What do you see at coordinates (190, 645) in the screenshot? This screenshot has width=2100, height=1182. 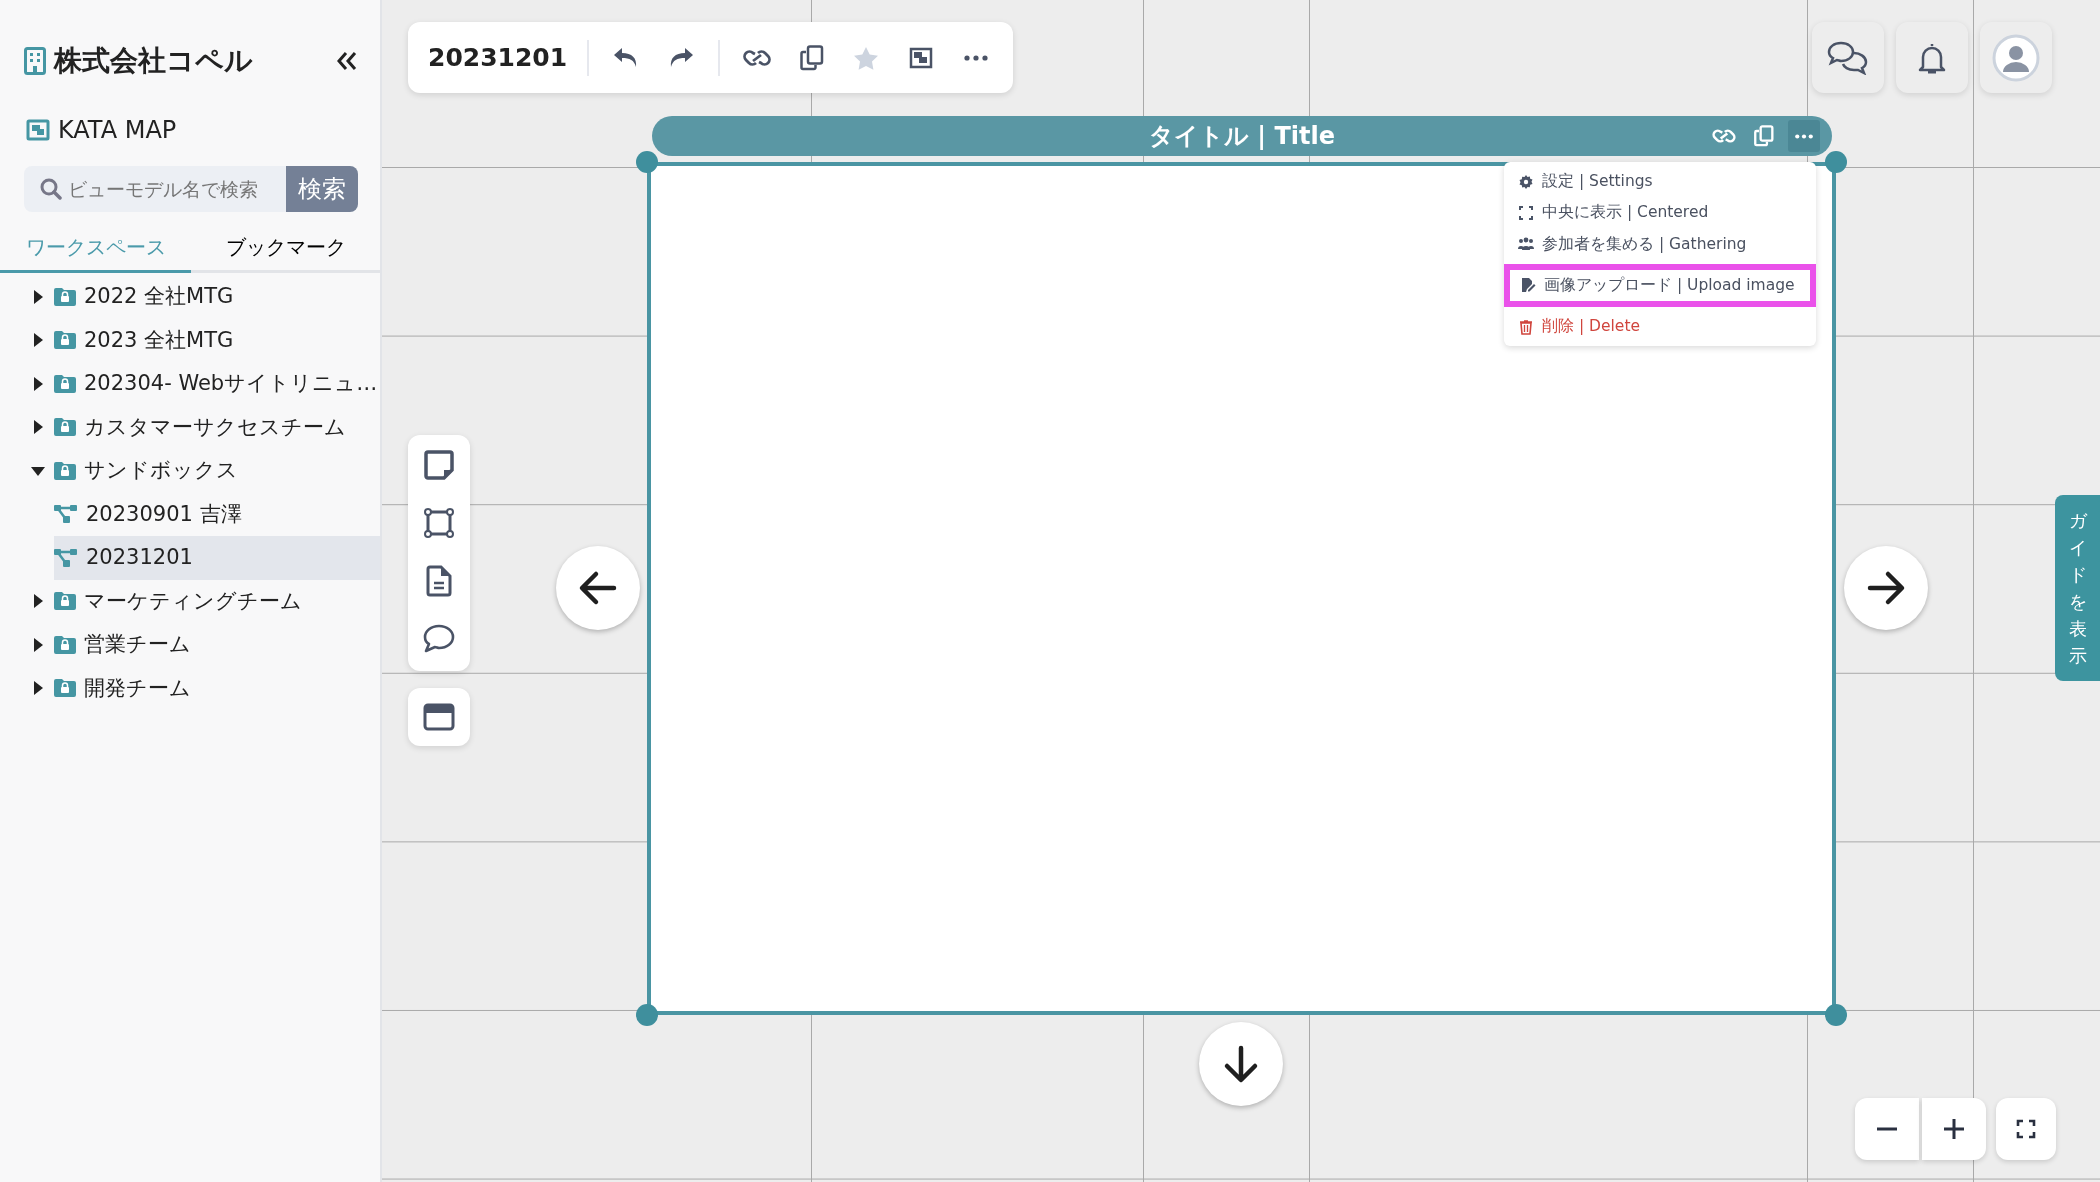 I see `tree-item: 営業チーム` at bounding box center [190, 645].